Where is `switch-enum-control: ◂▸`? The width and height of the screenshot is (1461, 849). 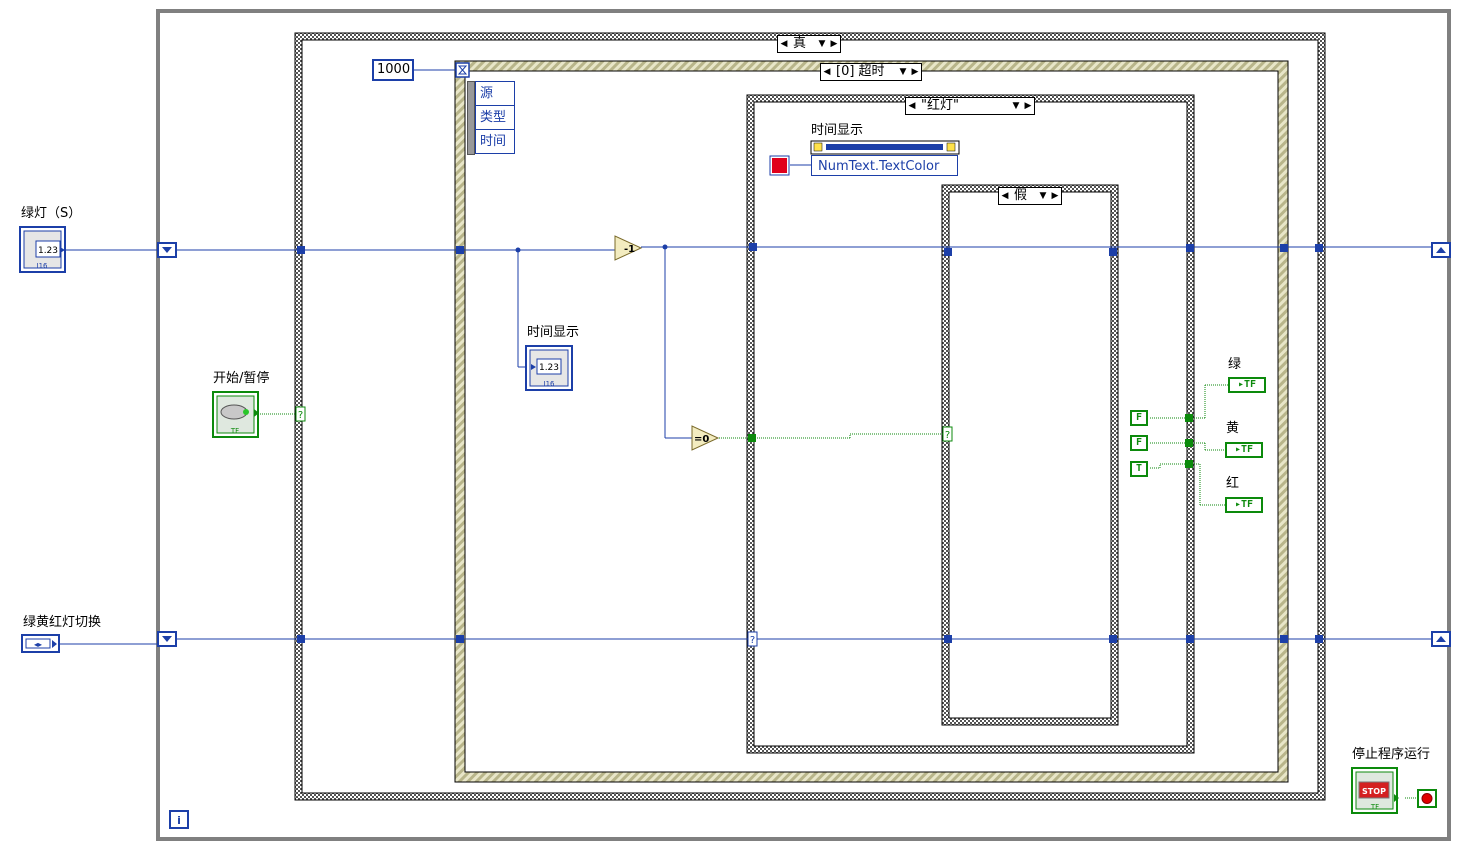
switch-enum-control: ◂▸ is located at coordinates (40, 643).